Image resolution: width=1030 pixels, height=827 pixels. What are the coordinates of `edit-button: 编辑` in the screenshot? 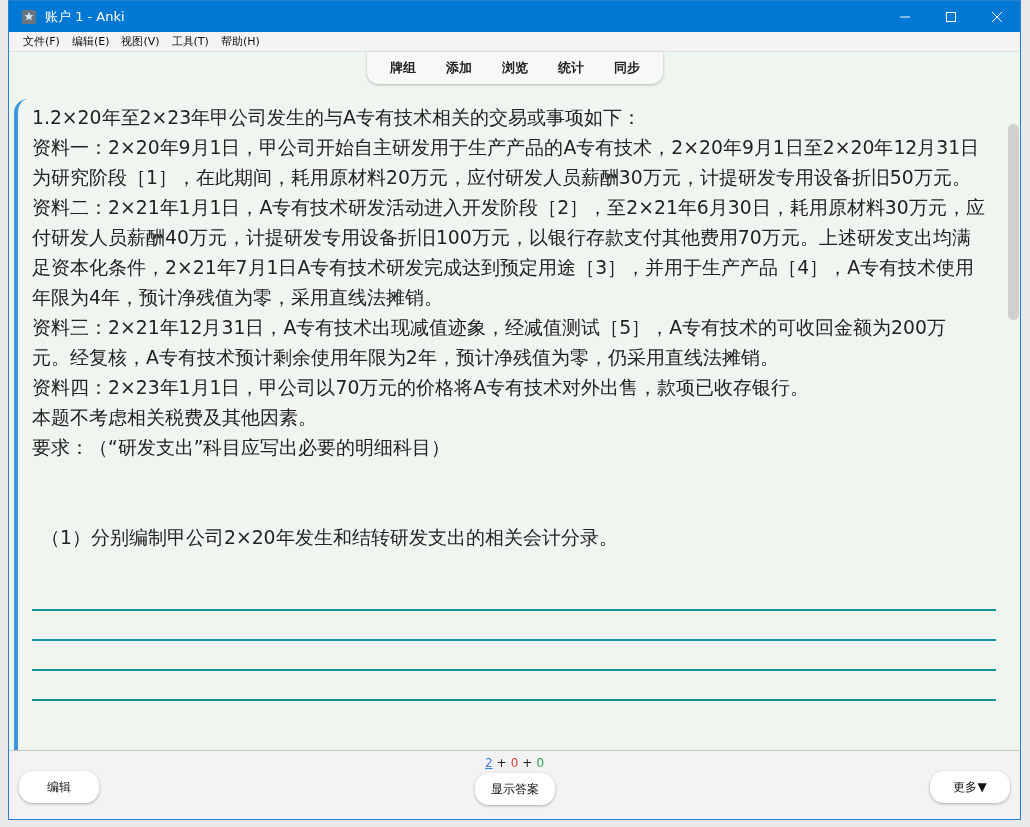 It's located at (59, 787).